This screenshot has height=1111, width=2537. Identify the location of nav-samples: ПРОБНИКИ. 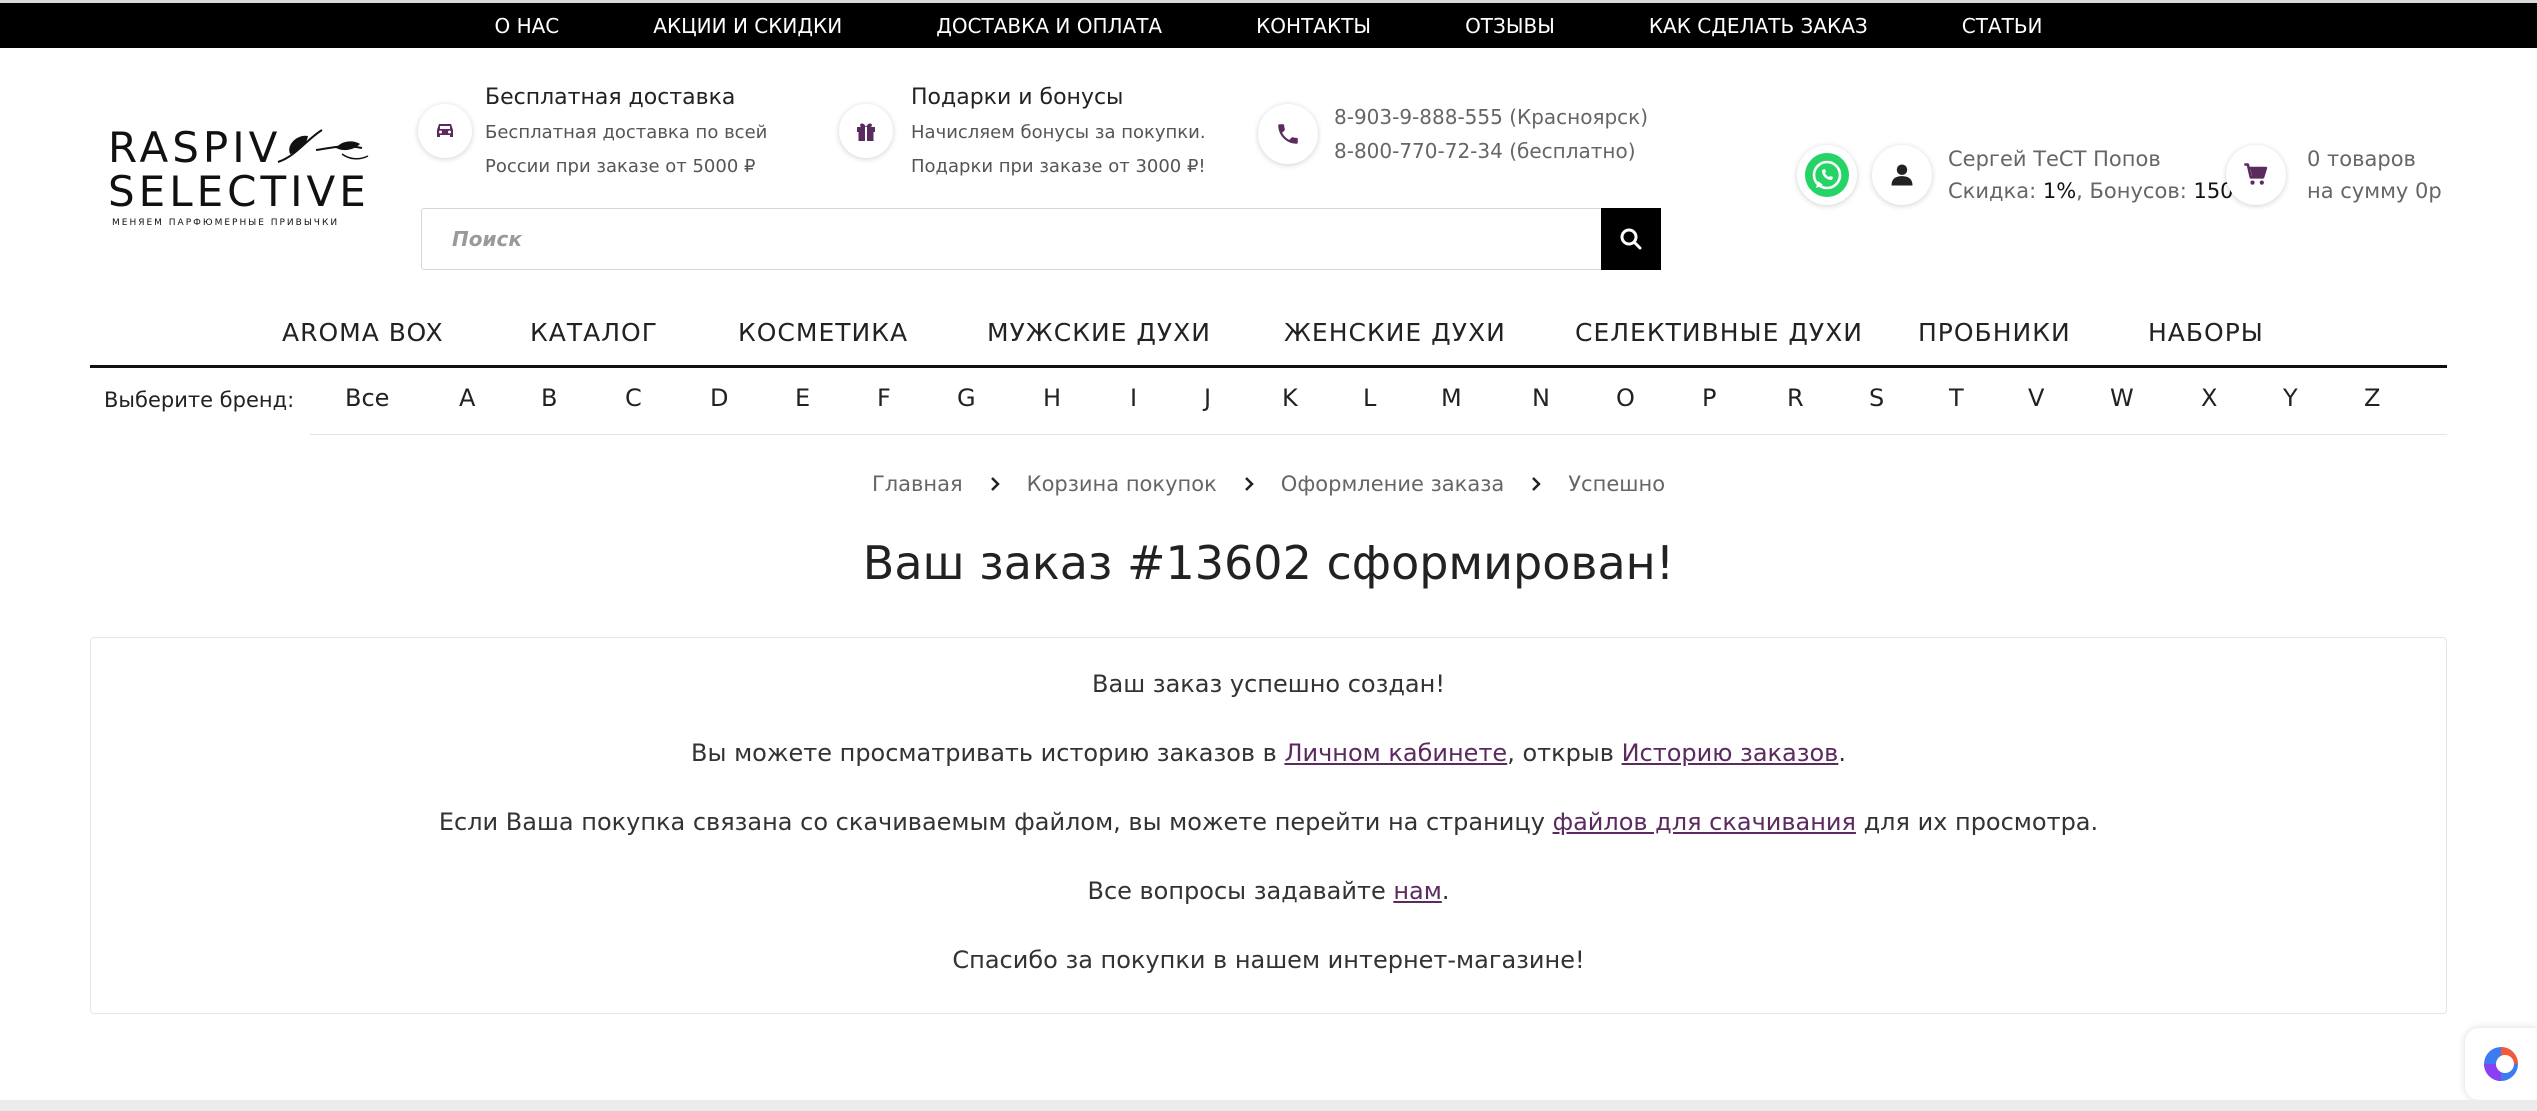
(1994, 332).